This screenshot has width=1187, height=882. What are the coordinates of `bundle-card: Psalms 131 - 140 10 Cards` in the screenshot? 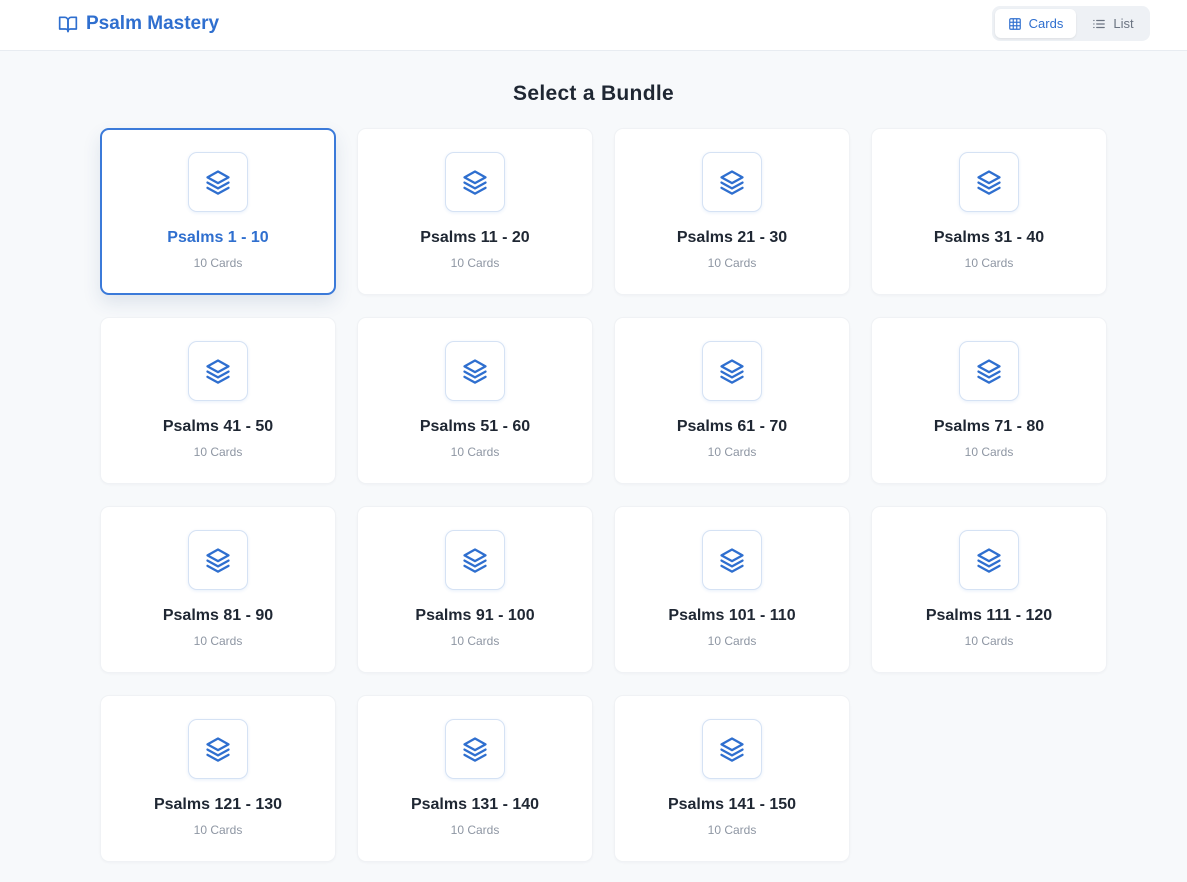 It's located at (475, 778).